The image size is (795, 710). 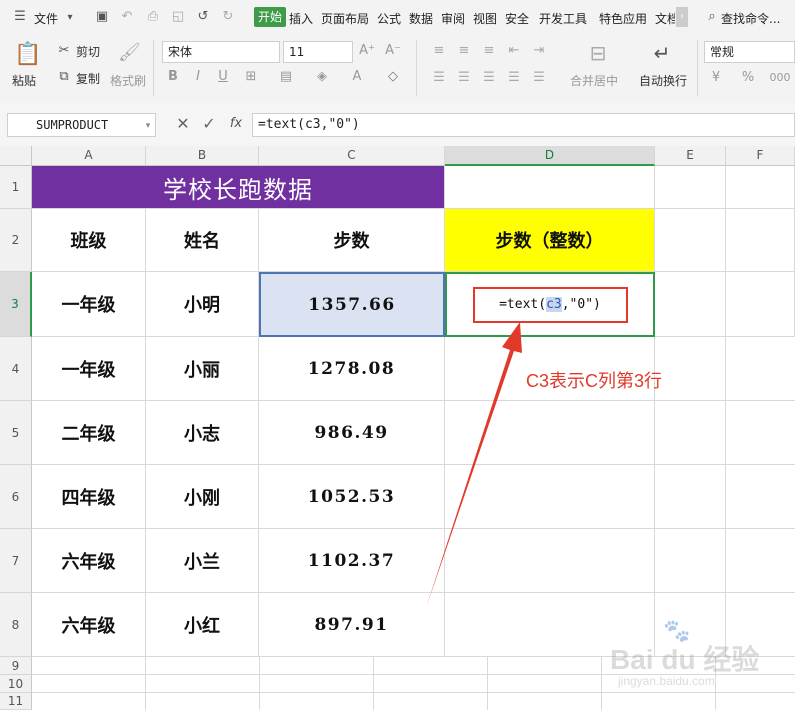 I want to click on empty-cells-column-f, so click(x=760, y=497).